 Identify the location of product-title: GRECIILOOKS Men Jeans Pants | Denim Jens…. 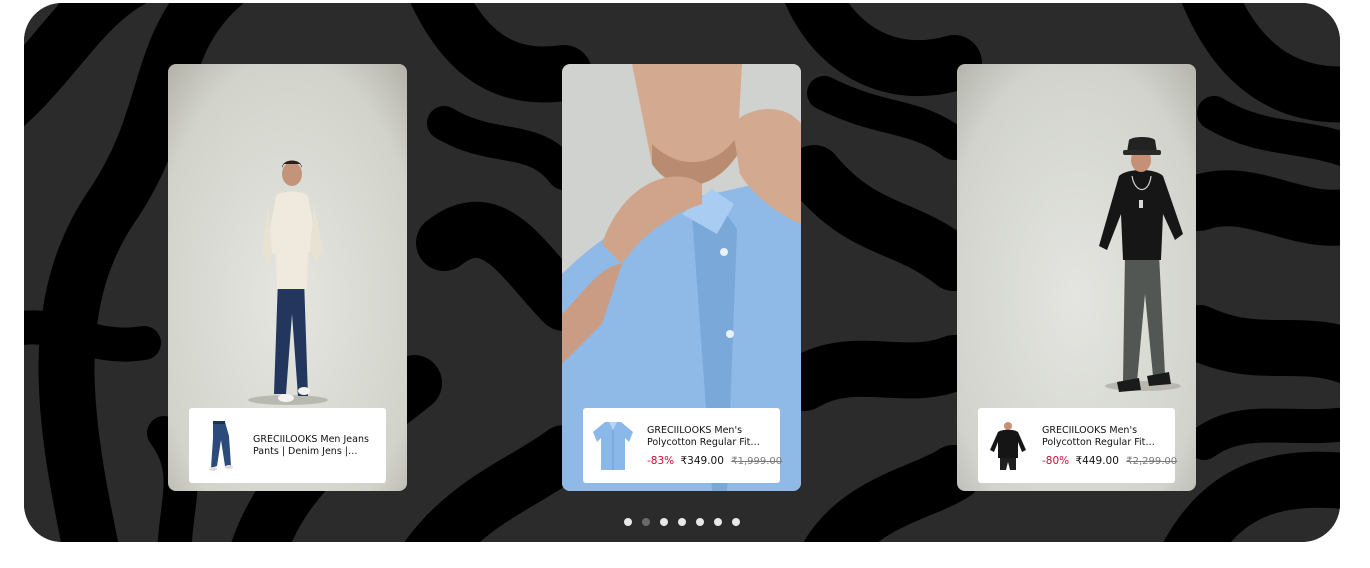
(316, 446).